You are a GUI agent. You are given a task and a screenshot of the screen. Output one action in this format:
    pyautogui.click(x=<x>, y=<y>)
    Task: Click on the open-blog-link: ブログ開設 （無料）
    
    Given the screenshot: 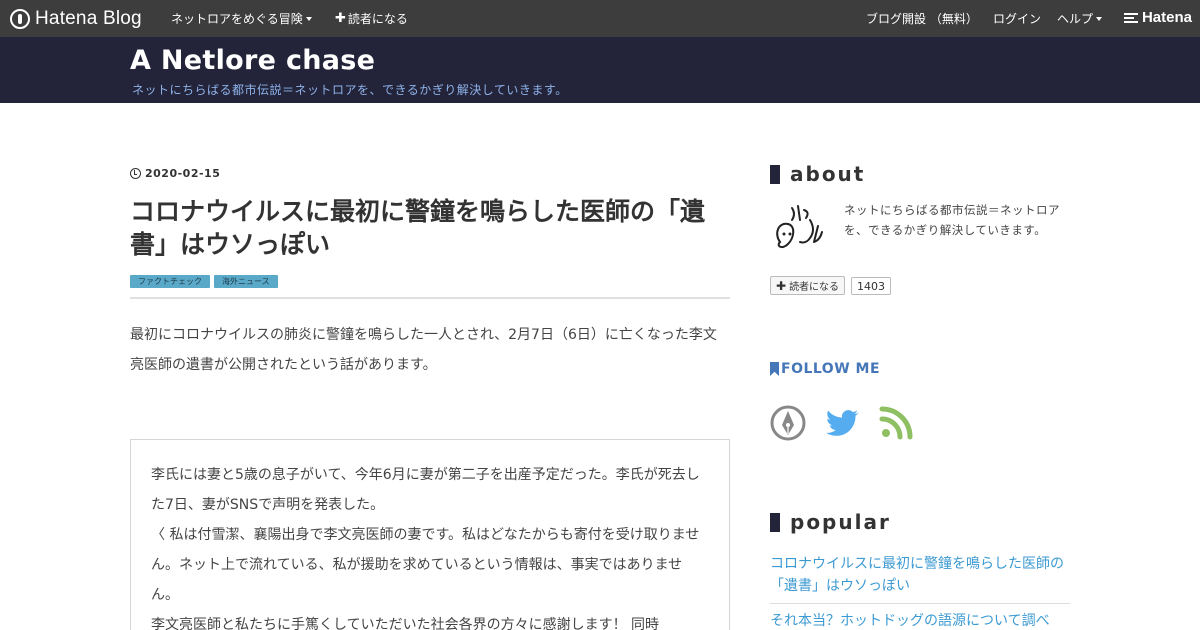 What is the action you would take?
    pyautogui.click(x=922, y=18)
    